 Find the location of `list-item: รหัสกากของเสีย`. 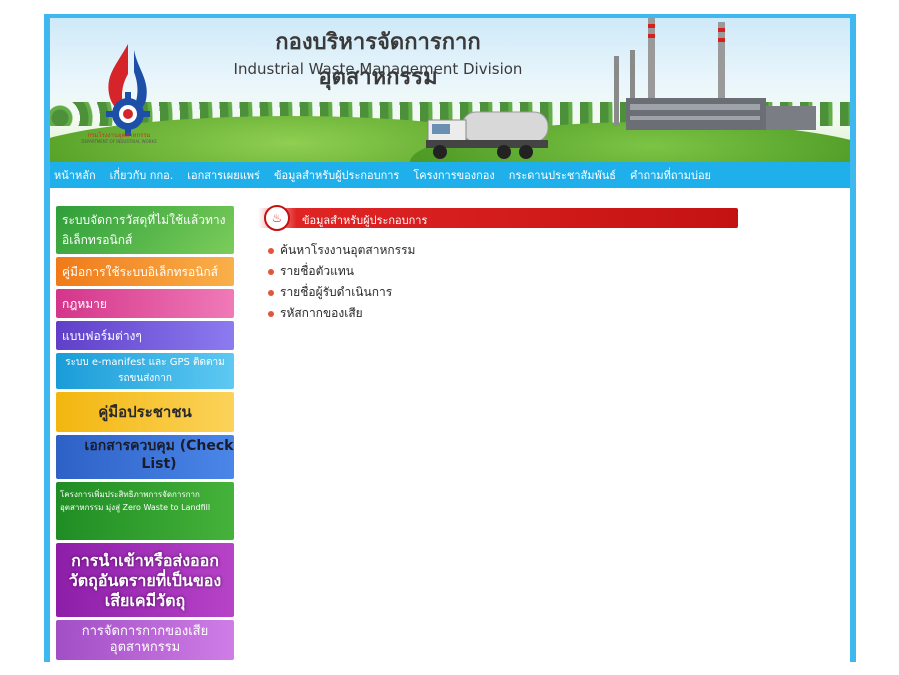

list-item: รหัสกากของเสีย is located at coordinates (503, 313).